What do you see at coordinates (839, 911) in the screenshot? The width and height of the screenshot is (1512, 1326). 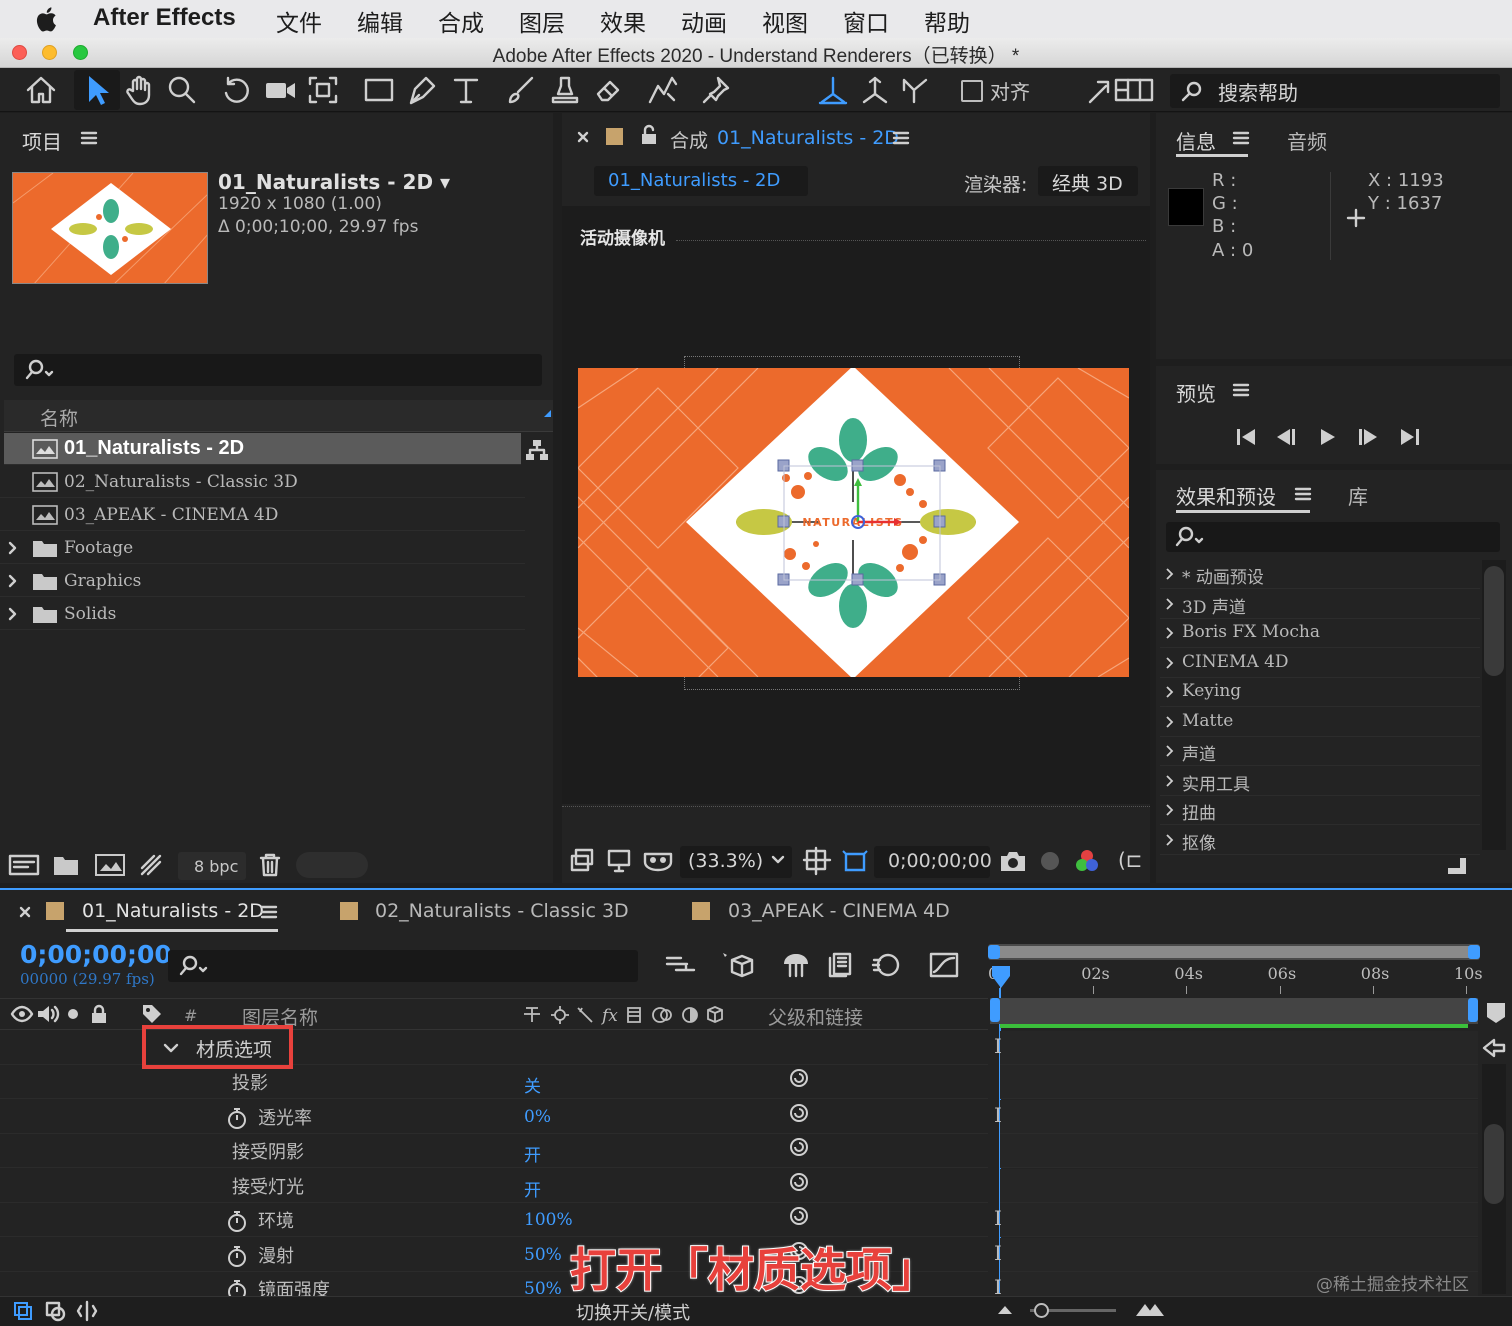 I see `timeline-tab-3: 03_APEAK - CINEMA 4D` at bounding box center [839, 911].